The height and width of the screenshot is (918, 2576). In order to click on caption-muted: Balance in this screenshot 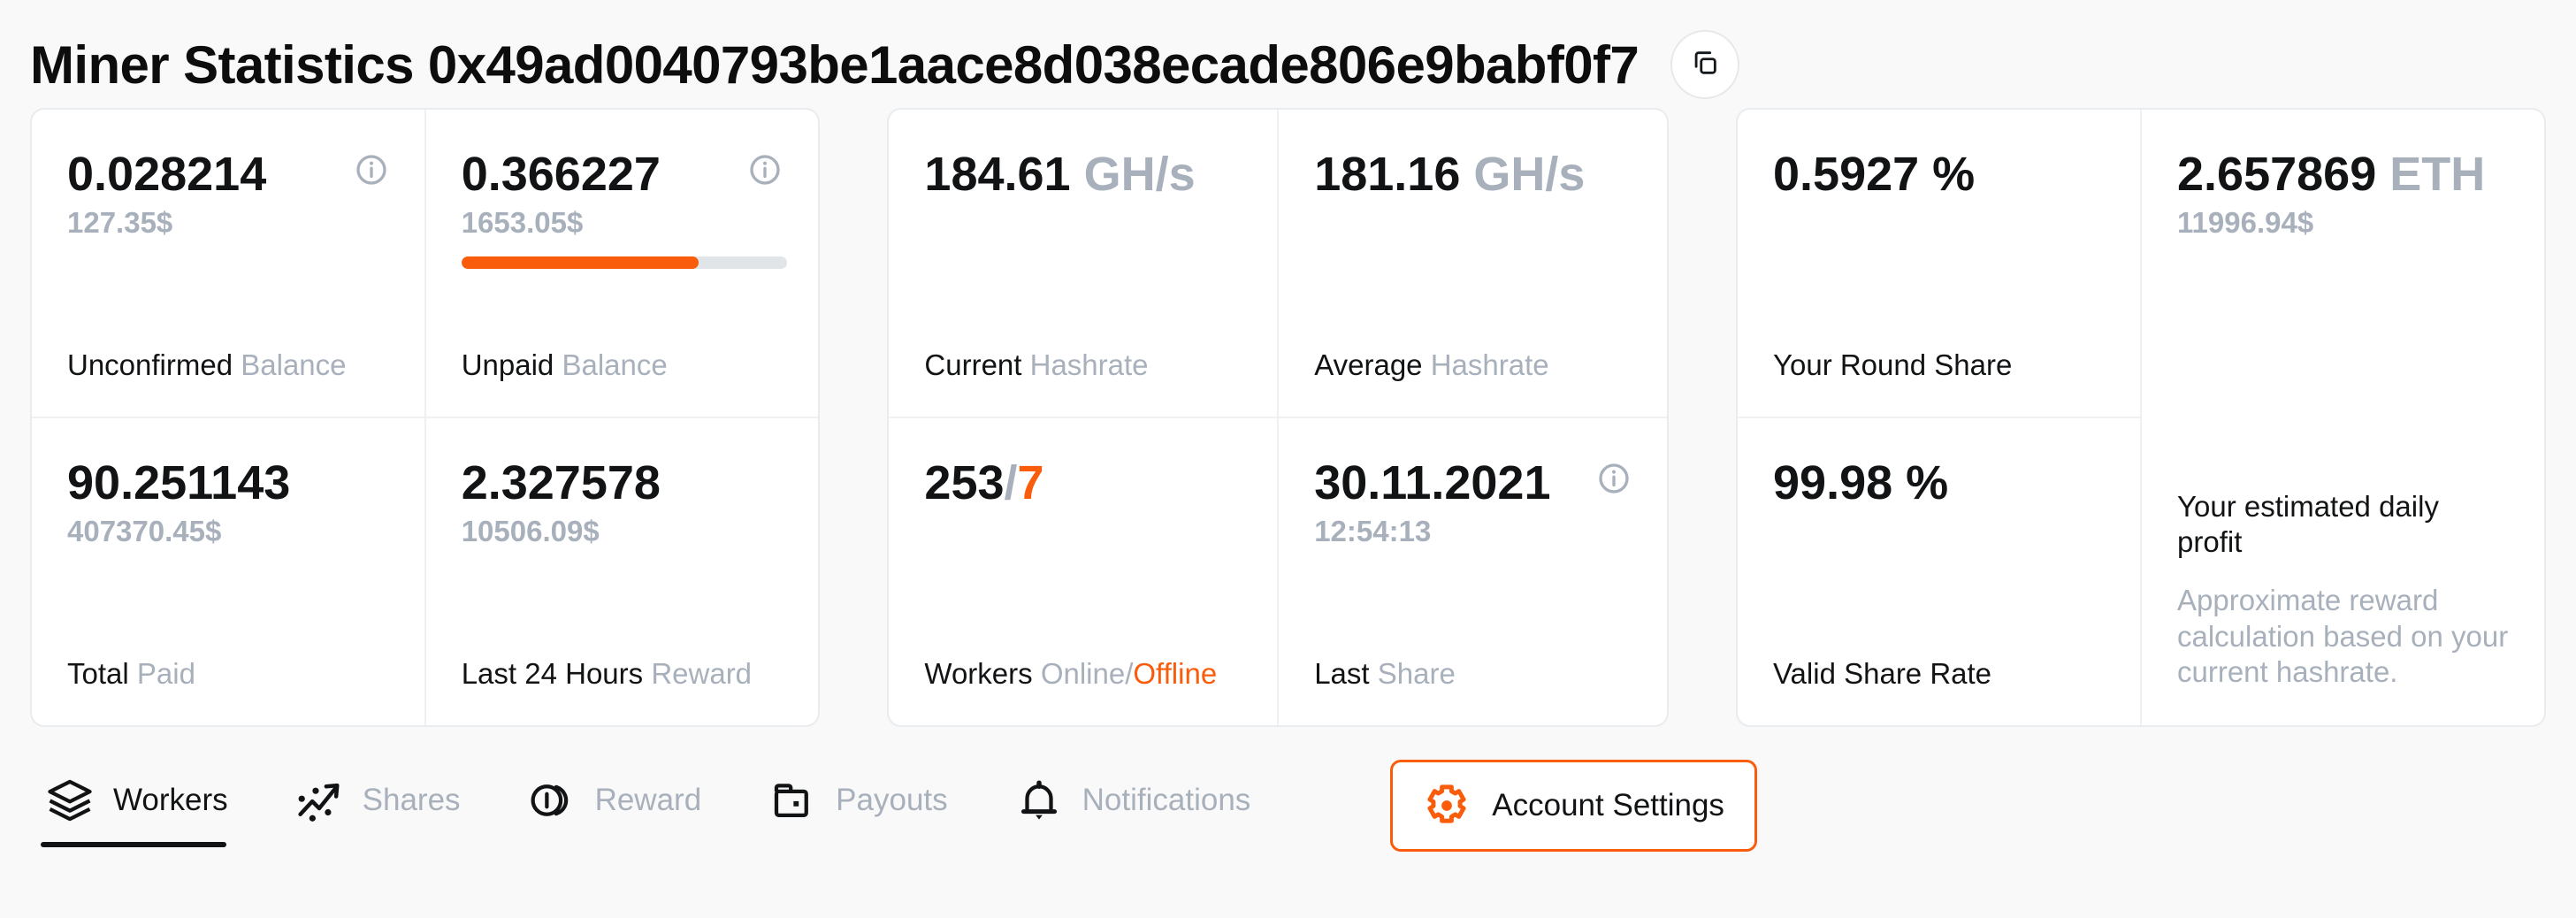, I will do `click(615, 365)`.